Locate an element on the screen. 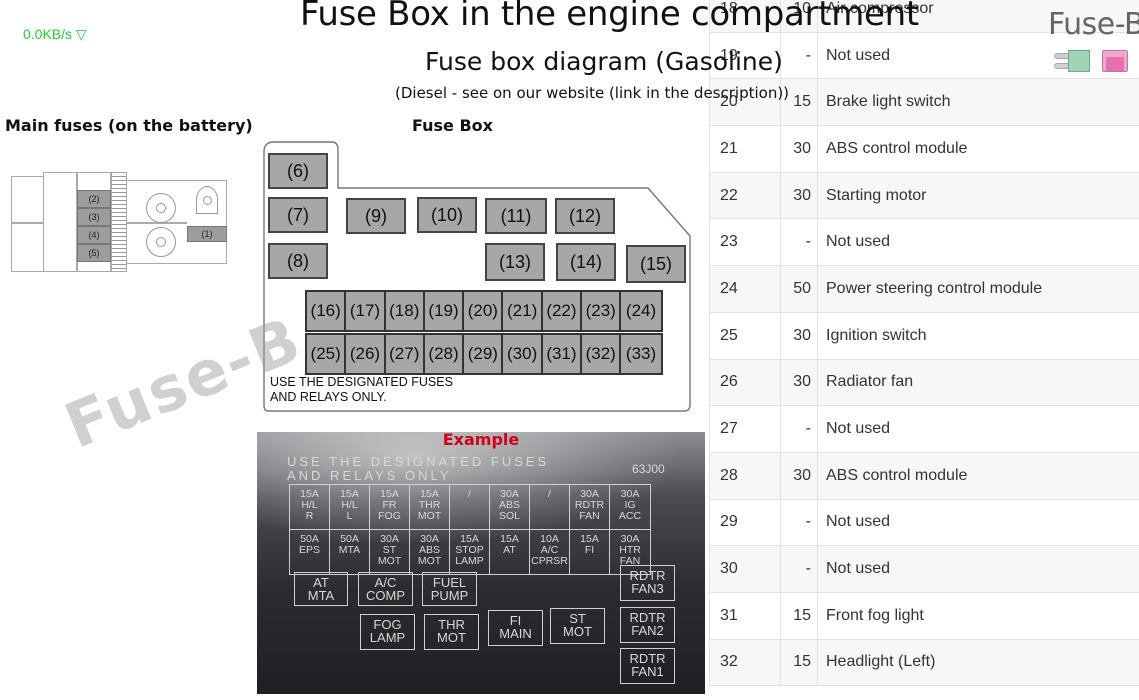 Image resolution: width=1139 pixels, height=700 pixels. photo-fuse-label: 15A FI is located at coordinates (590, 552).